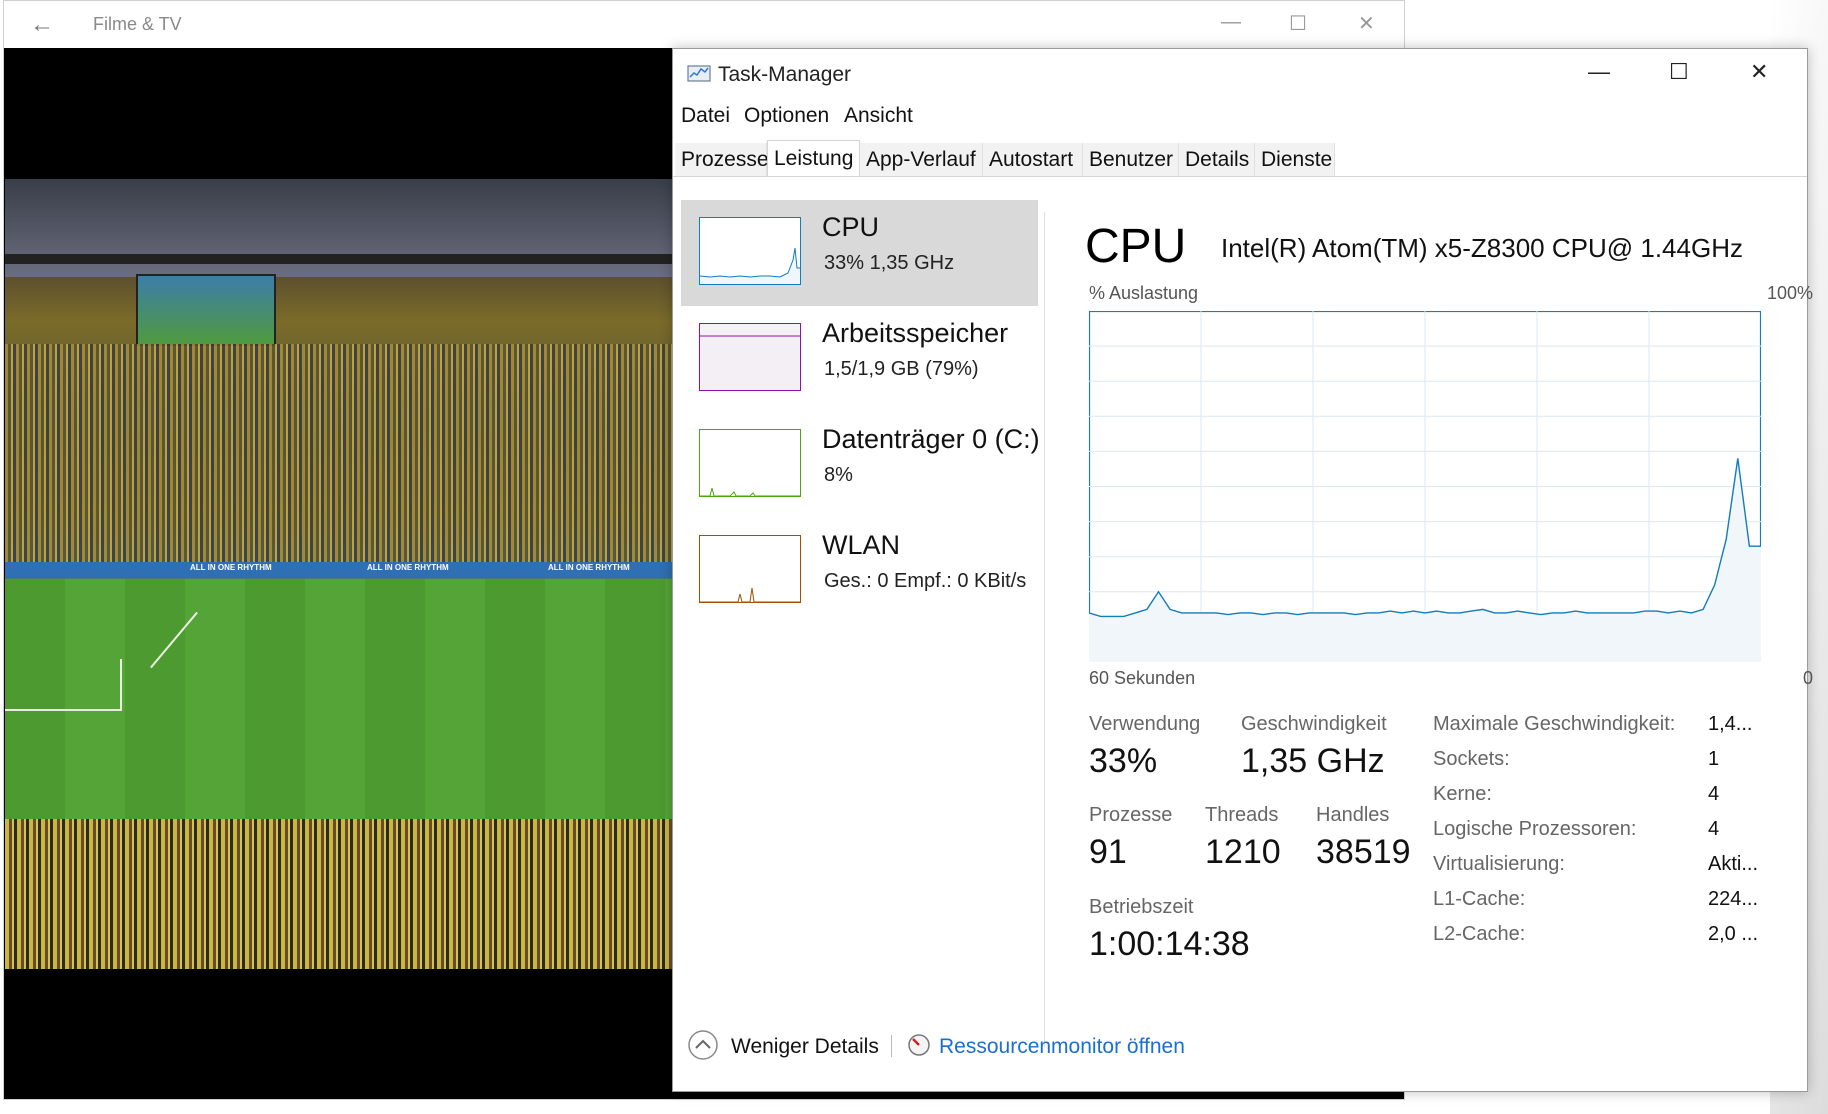  What do you see at coordinates (1554, 724) in the screenshot?
I see `spec-label: Maximale Geschwindigkeit:` at bounding box center [1554, 724].